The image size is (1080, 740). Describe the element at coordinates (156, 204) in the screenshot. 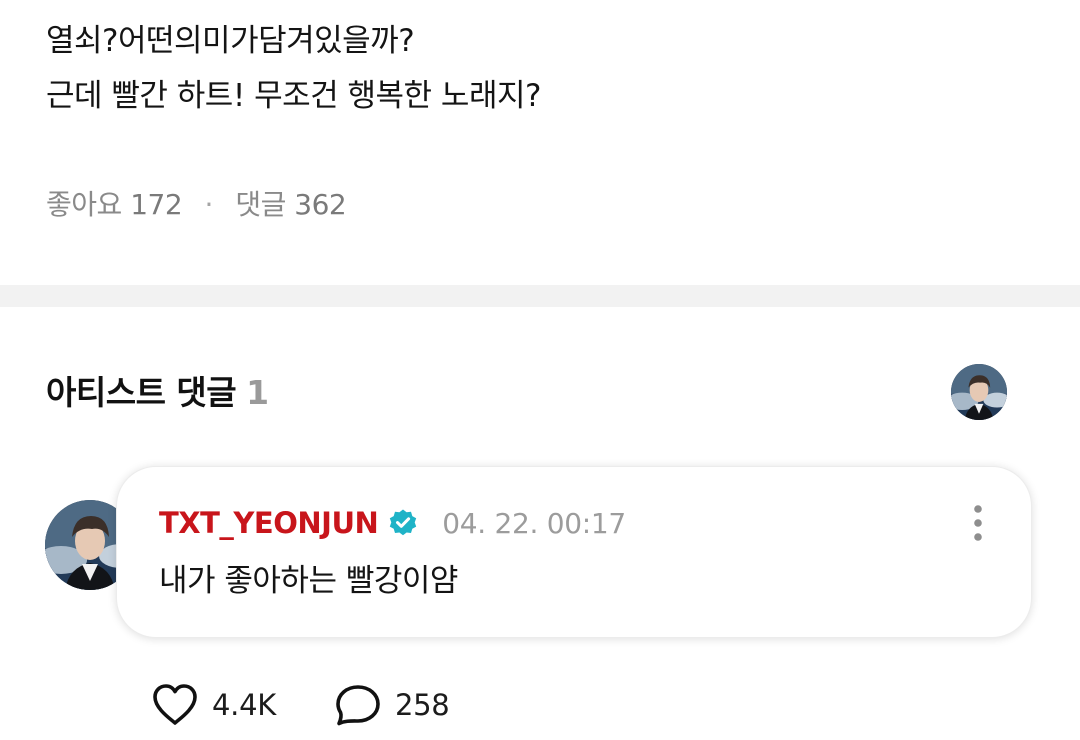

I see `likes-count: 172` at that location.